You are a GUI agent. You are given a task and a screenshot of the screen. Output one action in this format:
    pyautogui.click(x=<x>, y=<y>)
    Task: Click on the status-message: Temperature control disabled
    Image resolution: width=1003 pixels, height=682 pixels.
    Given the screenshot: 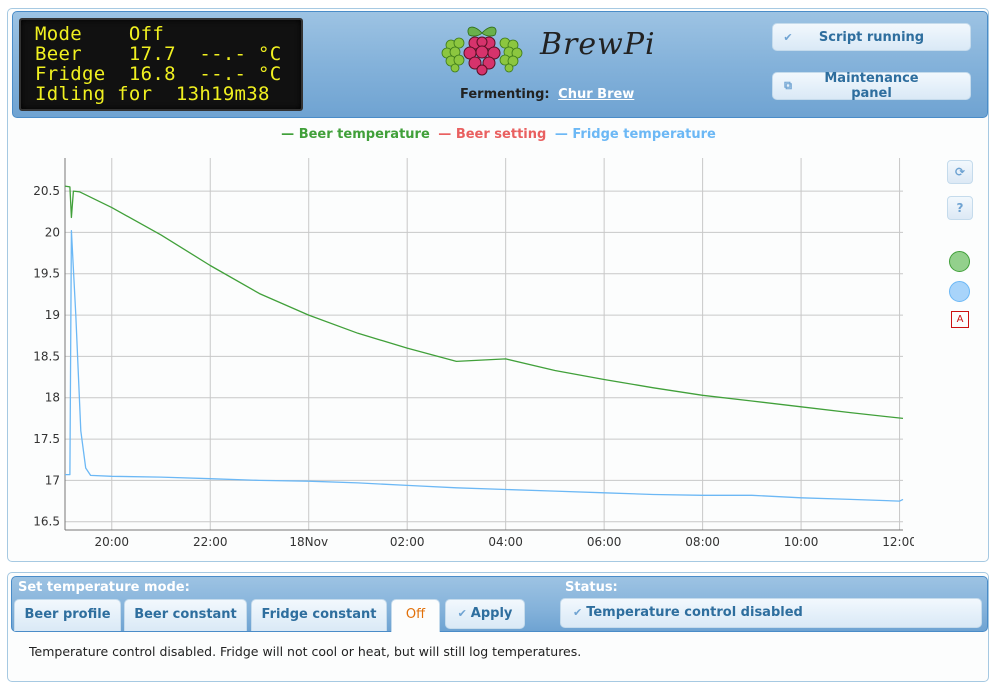 What is the action you would take?
    pyautogui.click(x=694, y=612)
    